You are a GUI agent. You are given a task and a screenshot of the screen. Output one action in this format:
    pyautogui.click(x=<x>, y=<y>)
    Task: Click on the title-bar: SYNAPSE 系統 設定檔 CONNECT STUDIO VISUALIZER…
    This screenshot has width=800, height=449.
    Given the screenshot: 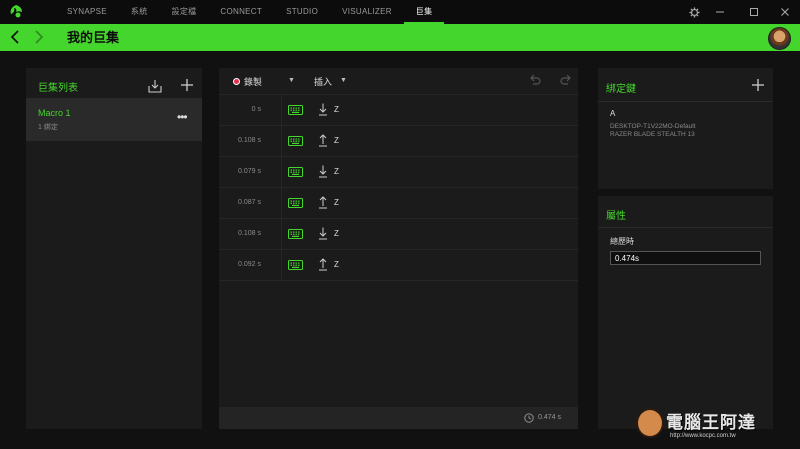 What is the action you would take?
    pyautogui.click(x=400, y=12)
    